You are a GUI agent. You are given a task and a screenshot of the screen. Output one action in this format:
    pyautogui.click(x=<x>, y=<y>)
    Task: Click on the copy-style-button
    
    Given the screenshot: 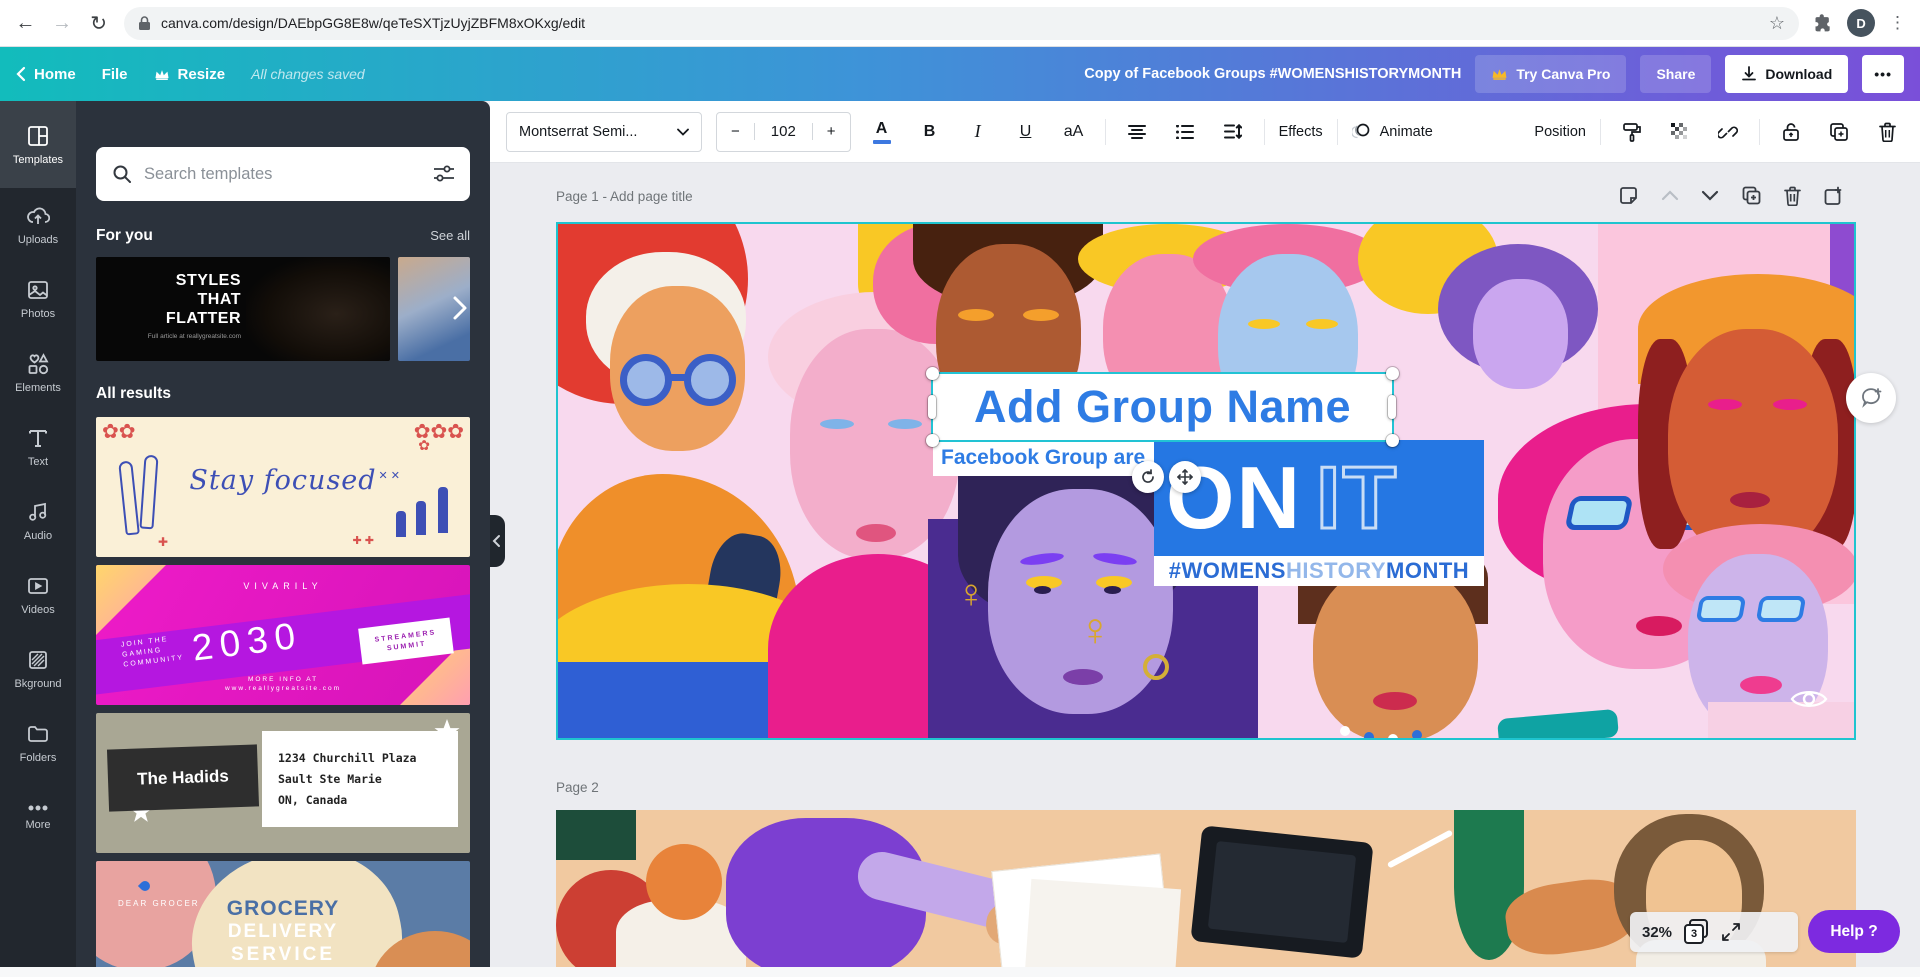 What is the action you would take?
    pyautogui.click(x=1632, y=132)
    